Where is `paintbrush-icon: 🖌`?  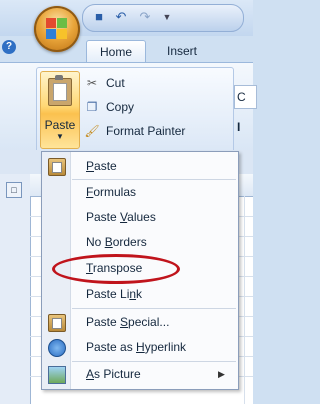
paintbrush-icon: 🖌 is located at coordinates (92, 131).